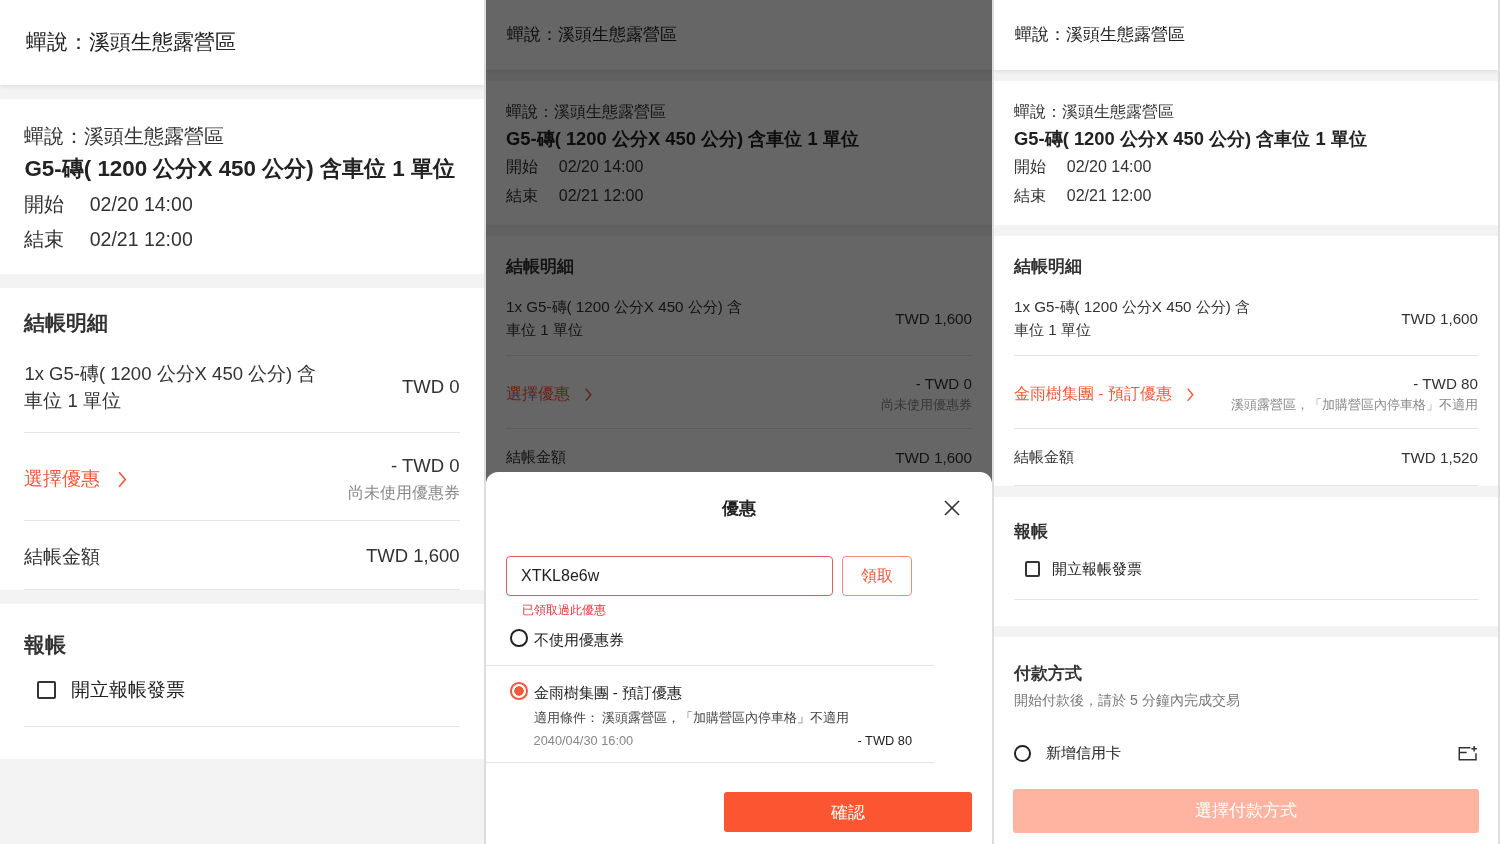 This screenshot has width=1500, height=844. Describe the element at coordinates (1439, 458) in the screenshot. I see `total-amount: TWD 1,520` at that location.